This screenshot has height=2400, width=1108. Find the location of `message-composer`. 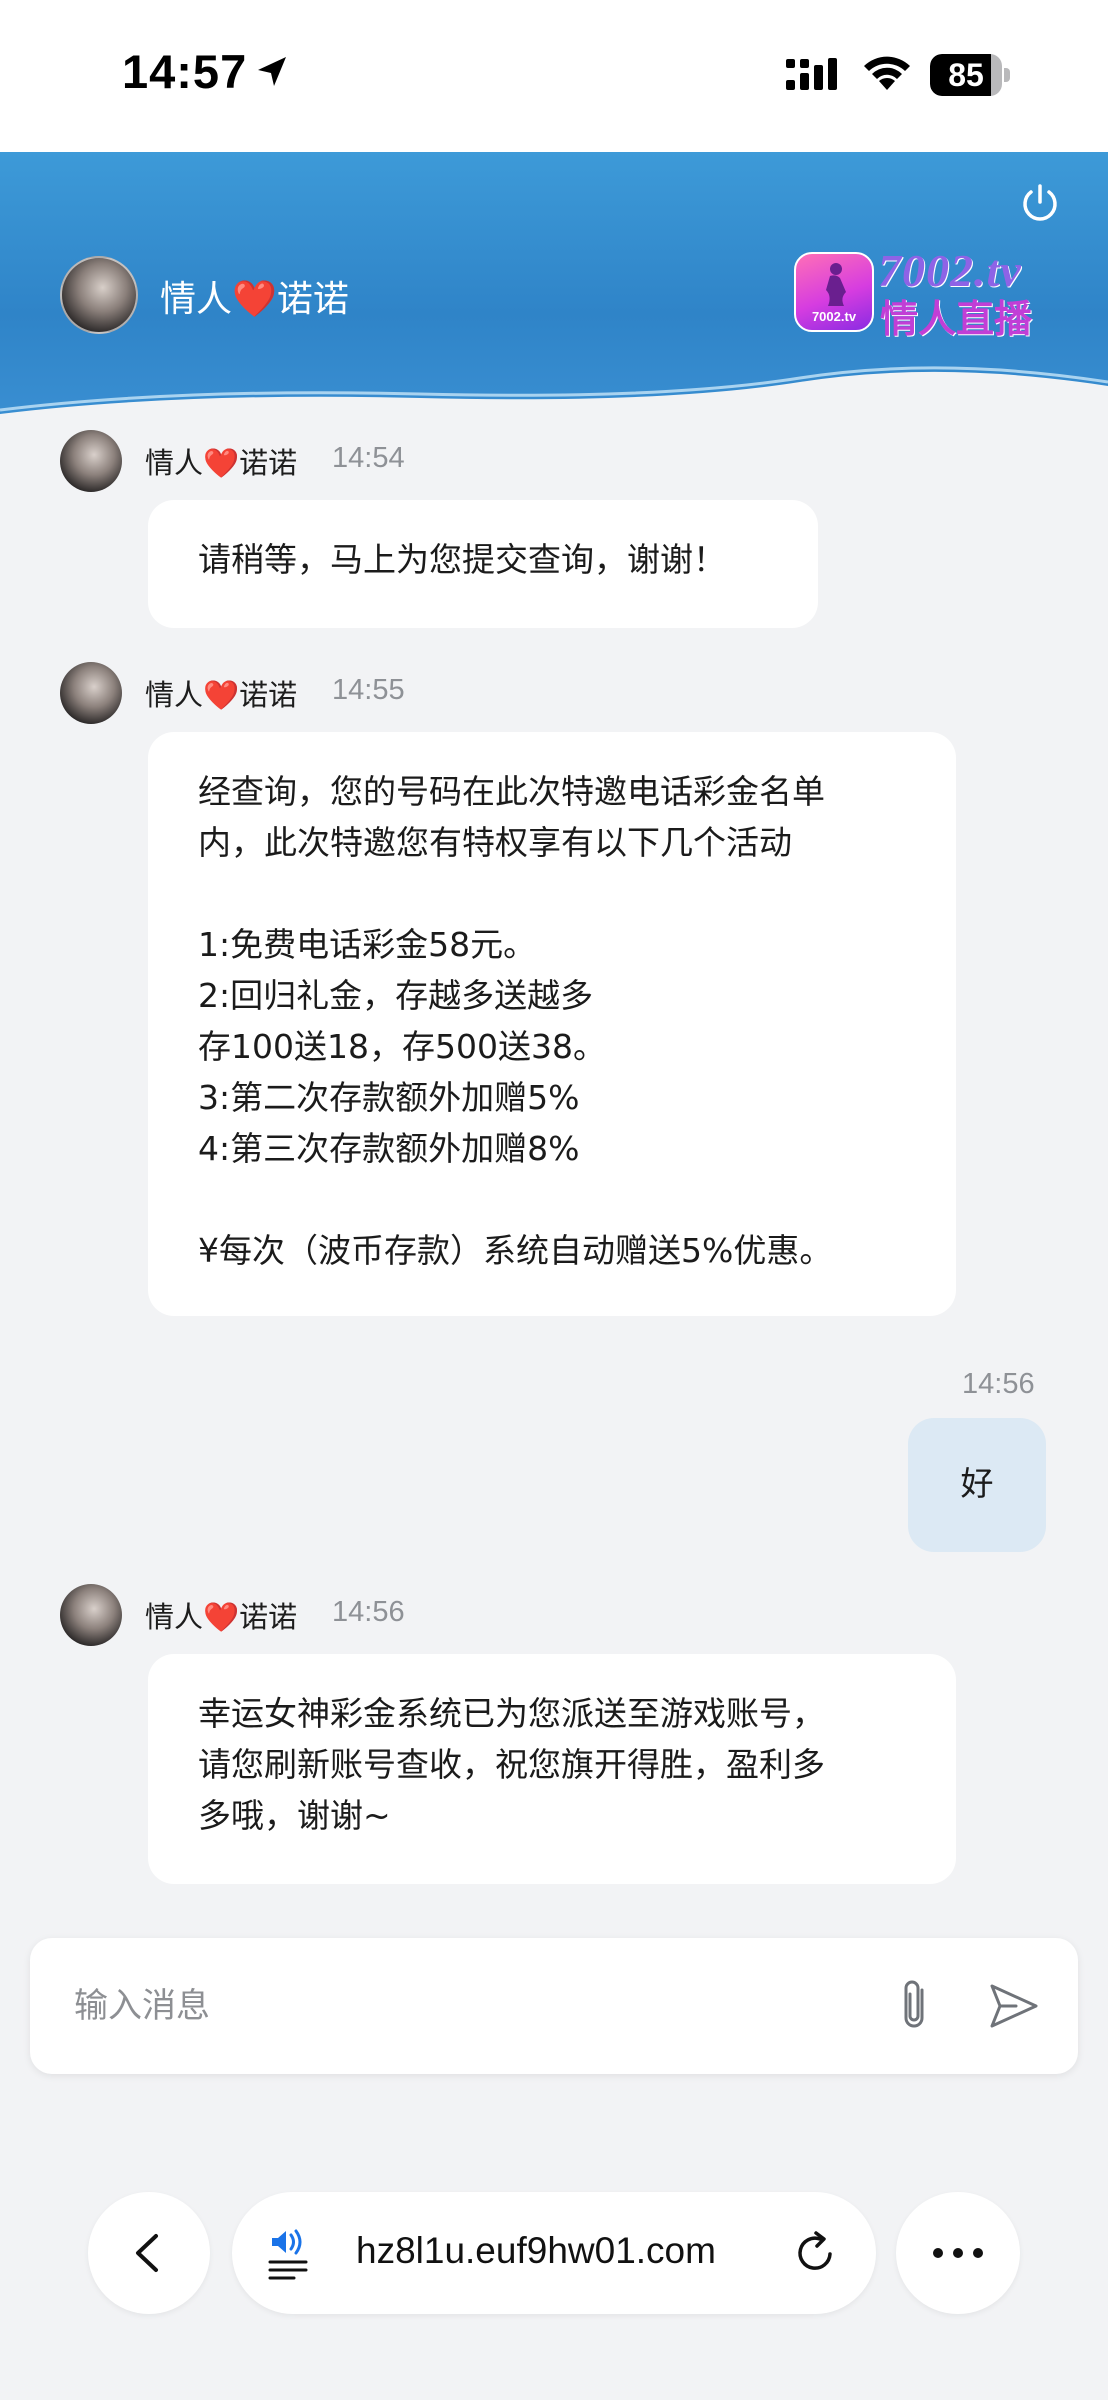

message-composer is located at coordinates (554, 2006).